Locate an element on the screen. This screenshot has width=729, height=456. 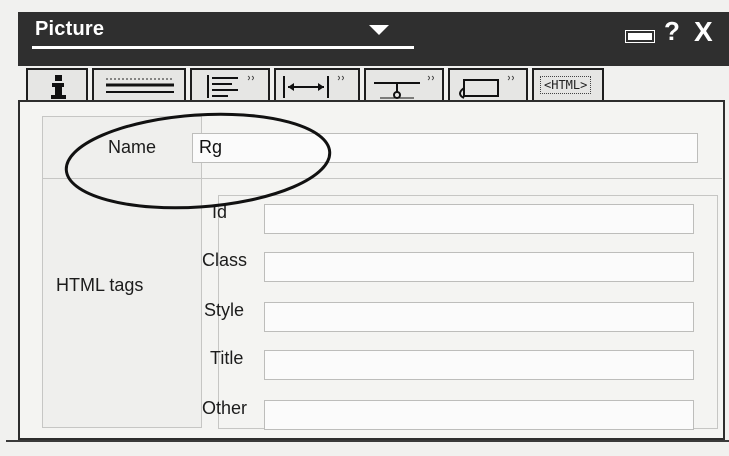
class-field is located at coordinates (479, 267).